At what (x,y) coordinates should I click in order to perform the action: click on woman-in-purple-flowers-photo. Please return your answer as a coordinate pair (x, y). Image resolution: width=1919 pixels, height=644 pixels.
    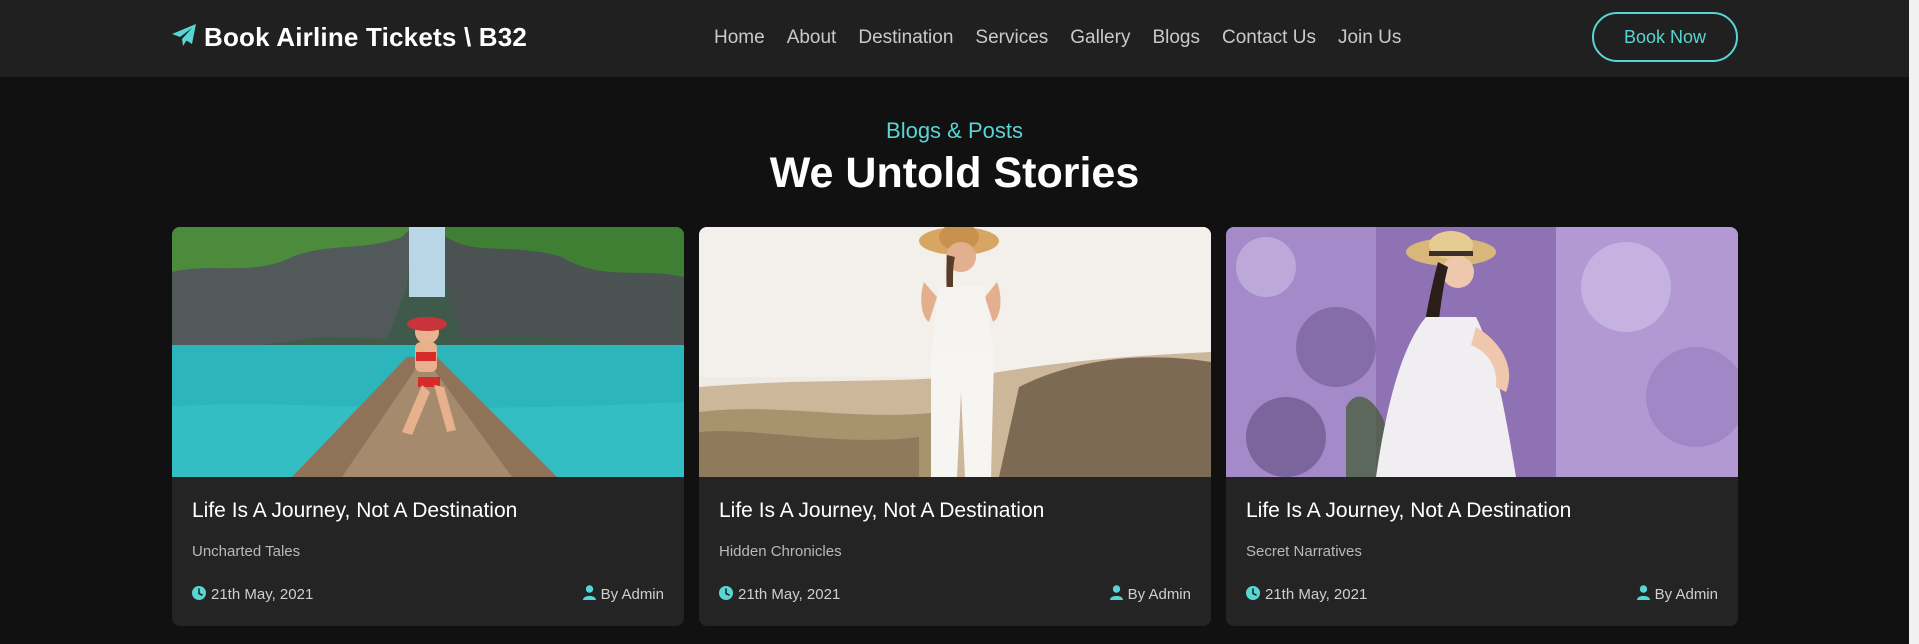
    Looking at the image, I should click on (1482, 352).